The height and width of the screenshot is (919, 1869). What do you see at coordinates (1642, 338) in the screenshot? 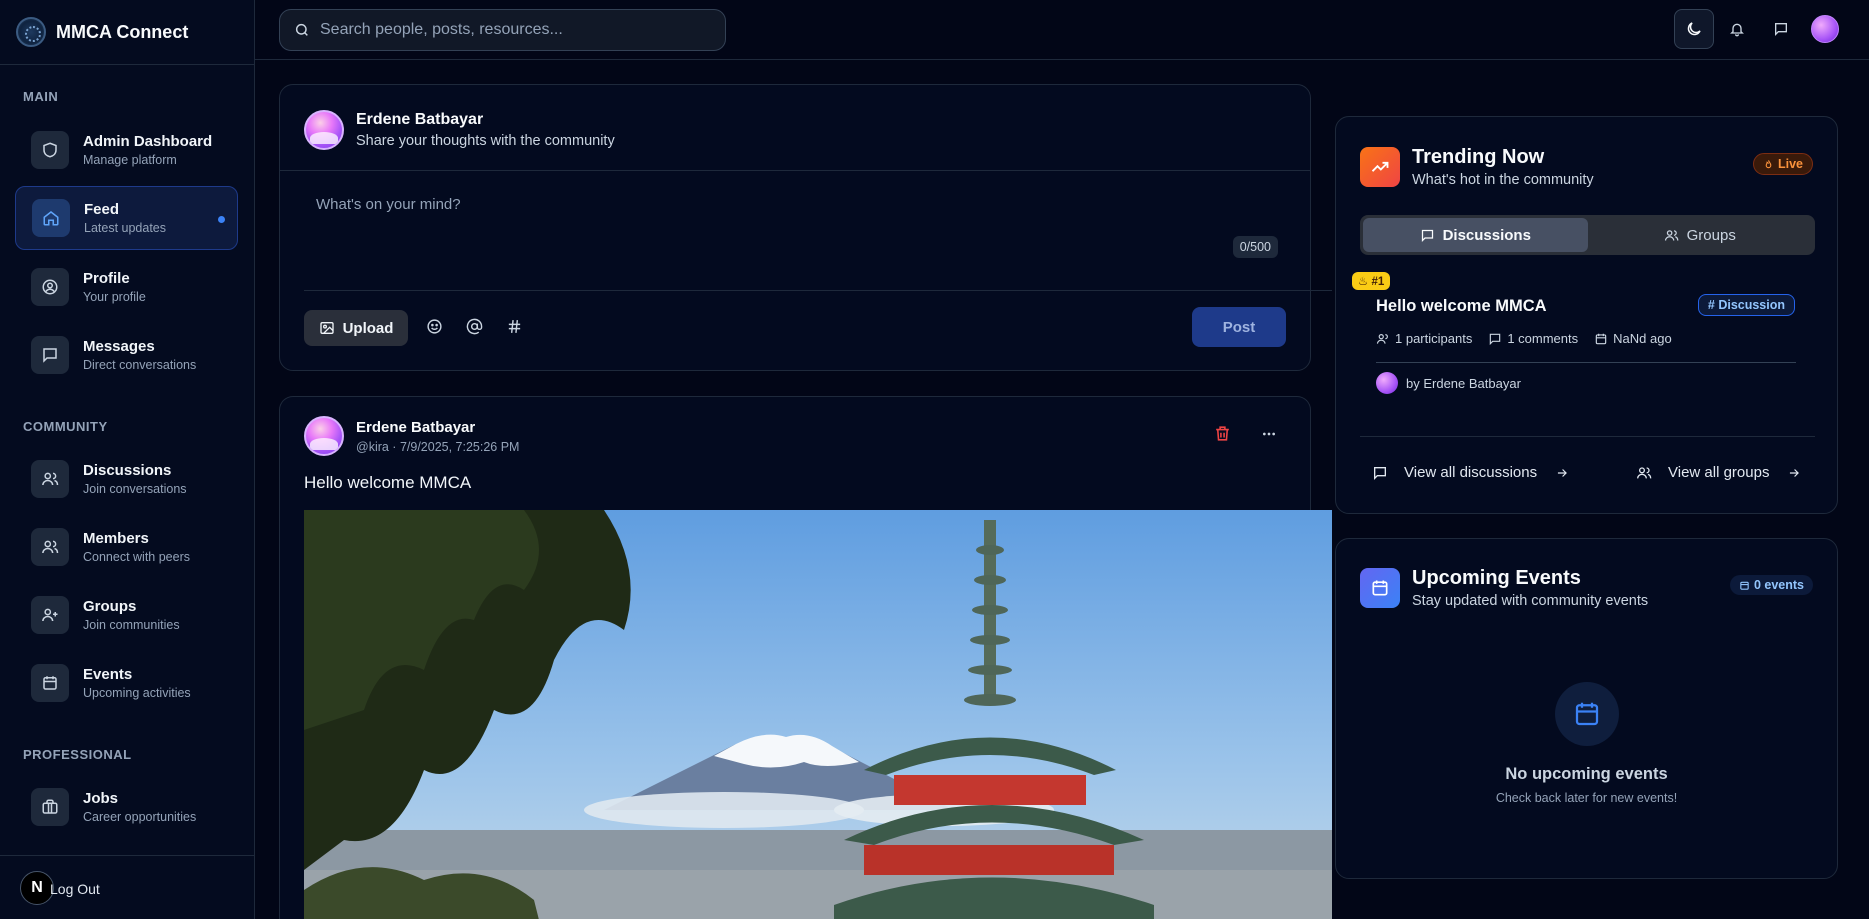
I see `discussion-time: NaNd ago` at bounding box center [1642, 338].